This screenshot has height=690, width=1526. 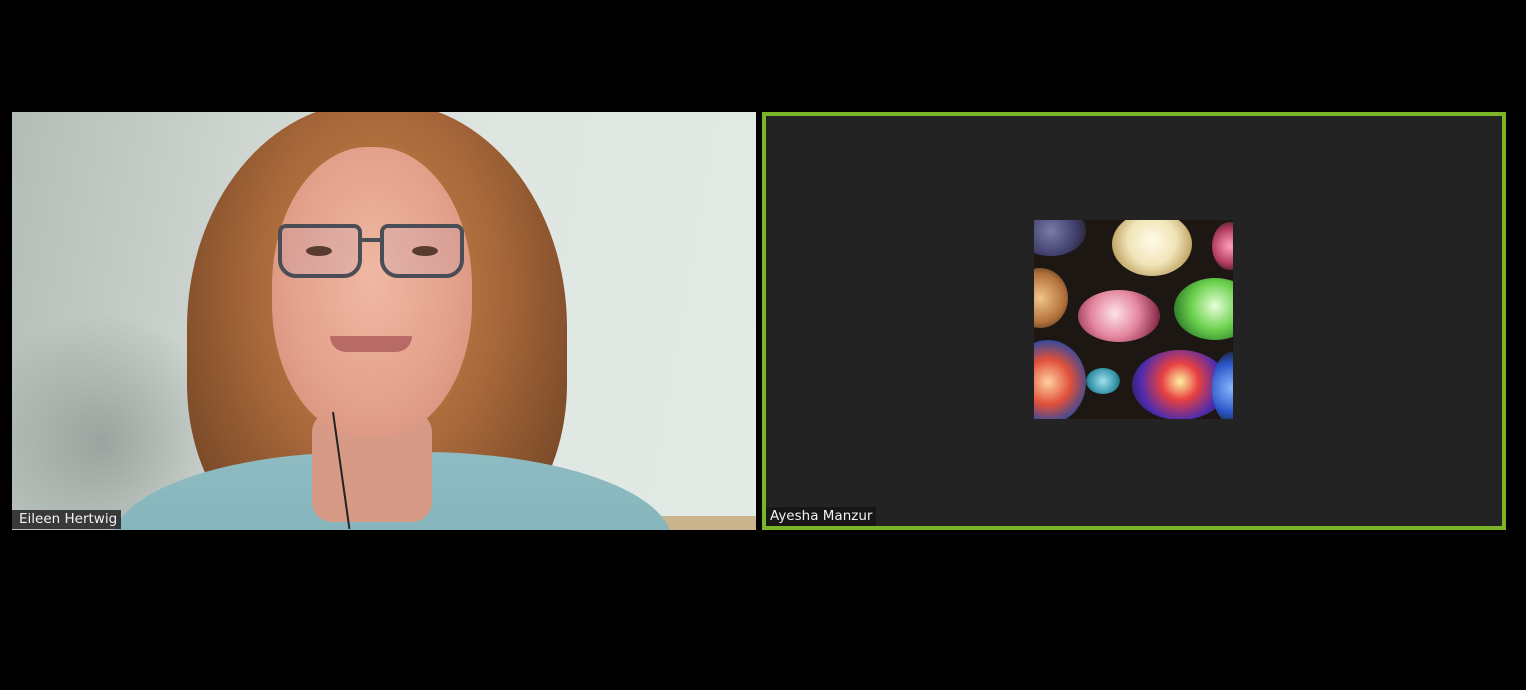 What do you see at coordinates (371, 344) in the screenshot?
I see `participant-mouth` at bounding box center [371, 344].